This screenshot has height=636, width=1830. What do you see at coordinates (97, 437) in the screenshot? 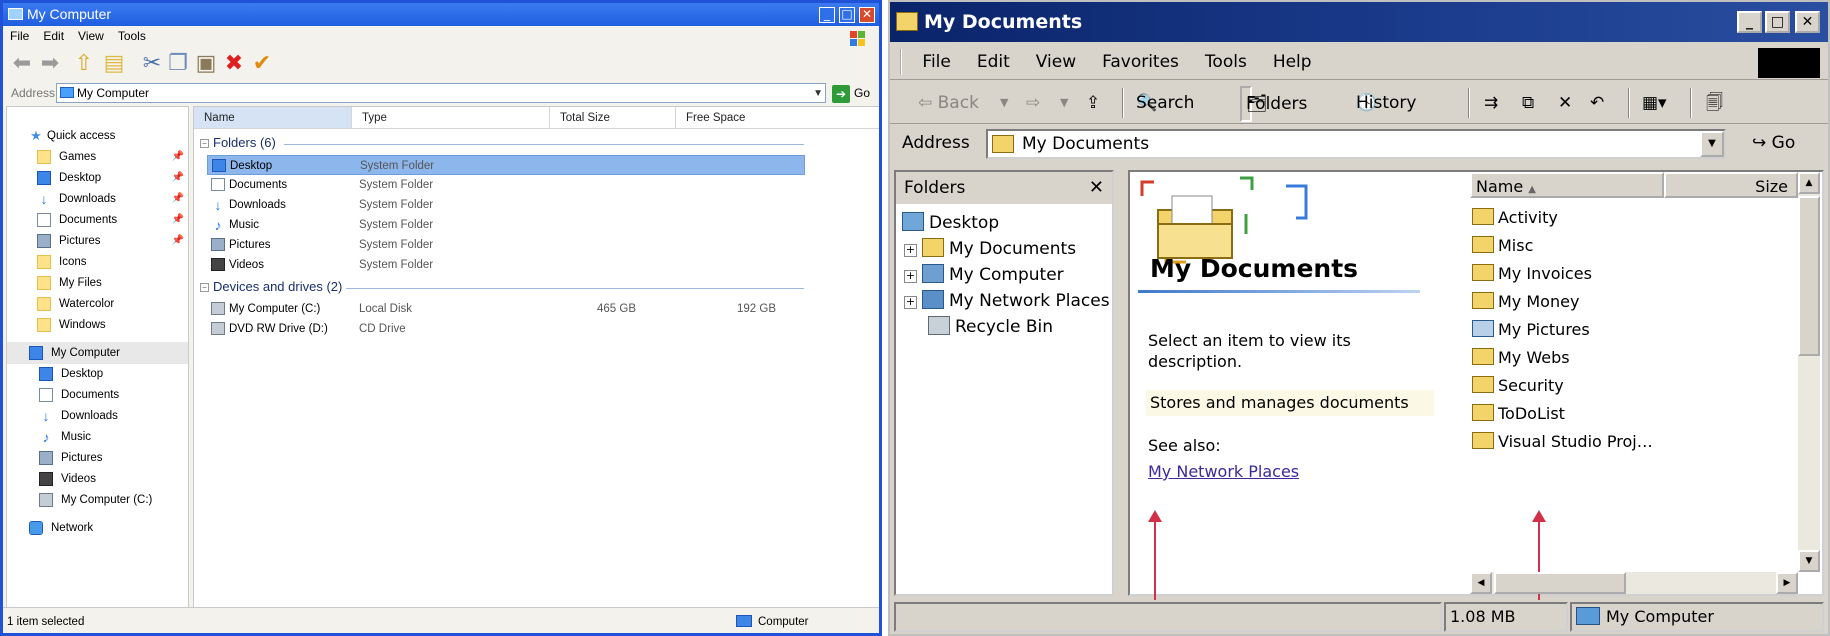
I see `nav-item-music: ♪ Music` at bounding box center [97, 437].